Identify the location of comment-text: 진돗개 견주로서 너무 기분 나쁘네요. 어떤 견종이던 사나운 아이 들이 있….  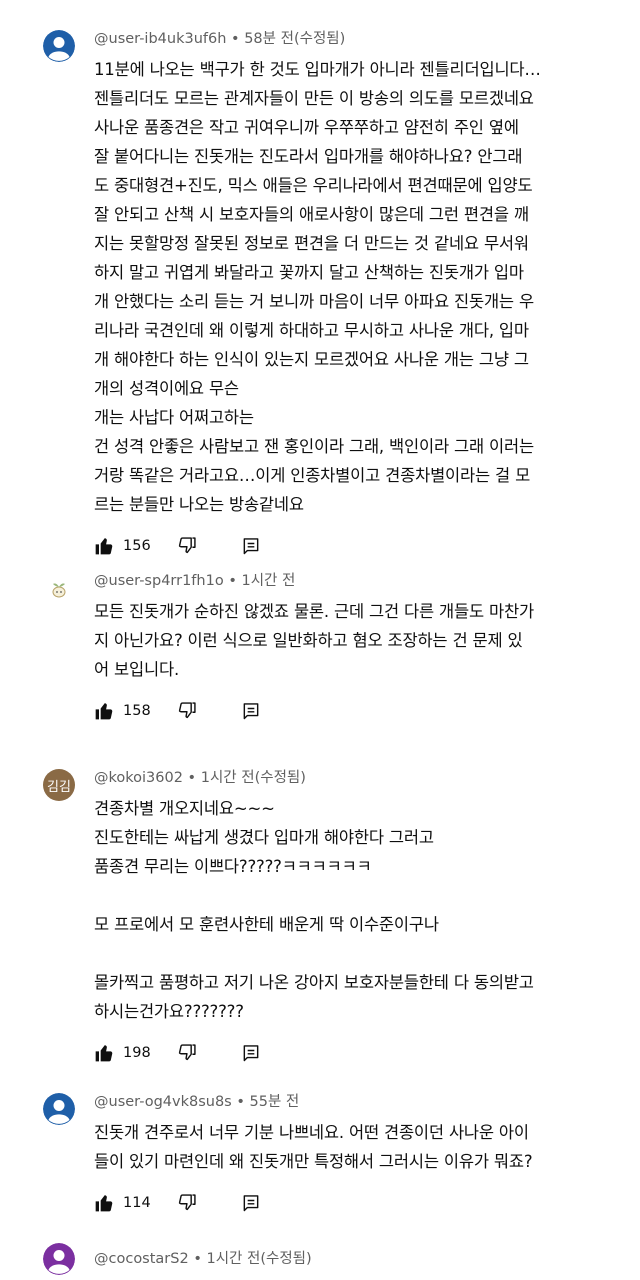
(367, 1147).